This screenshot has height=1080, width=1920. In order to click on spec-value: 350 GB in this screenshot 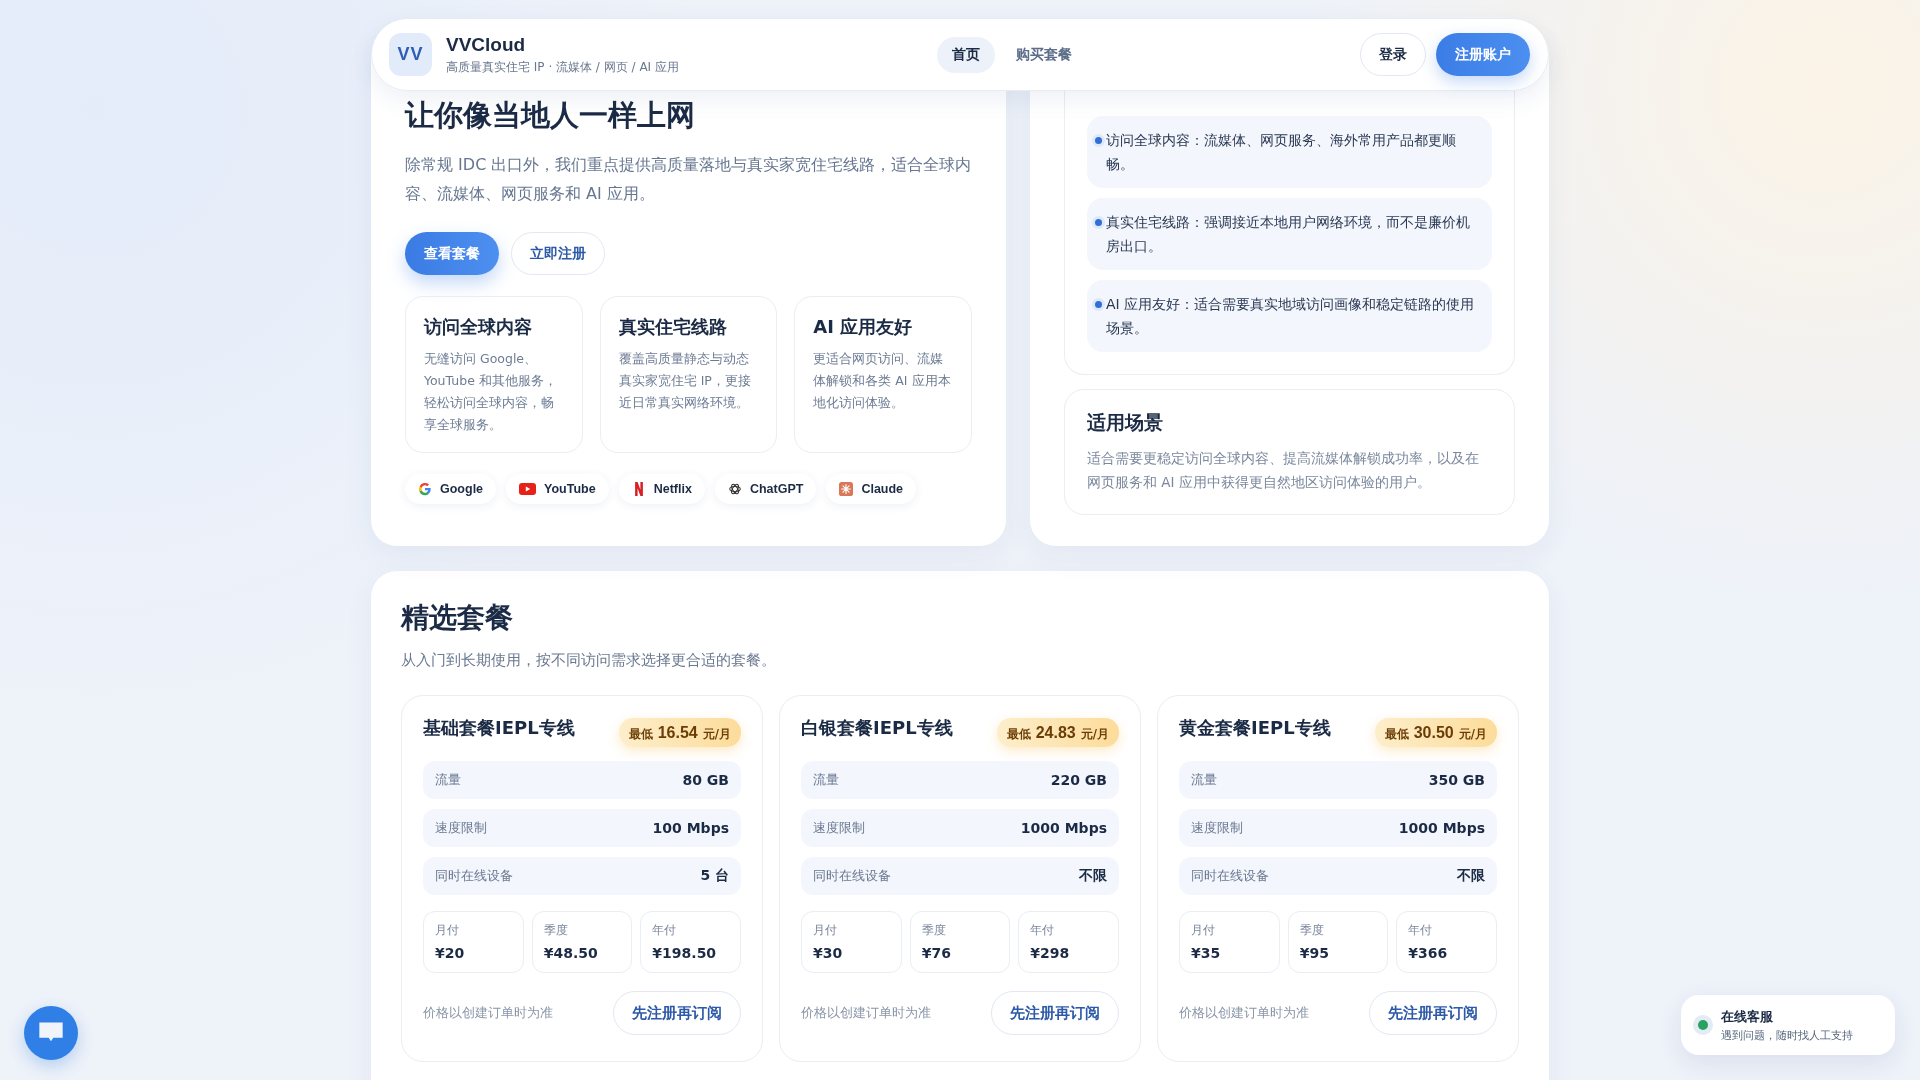, I will do `click(1456, 780)`.